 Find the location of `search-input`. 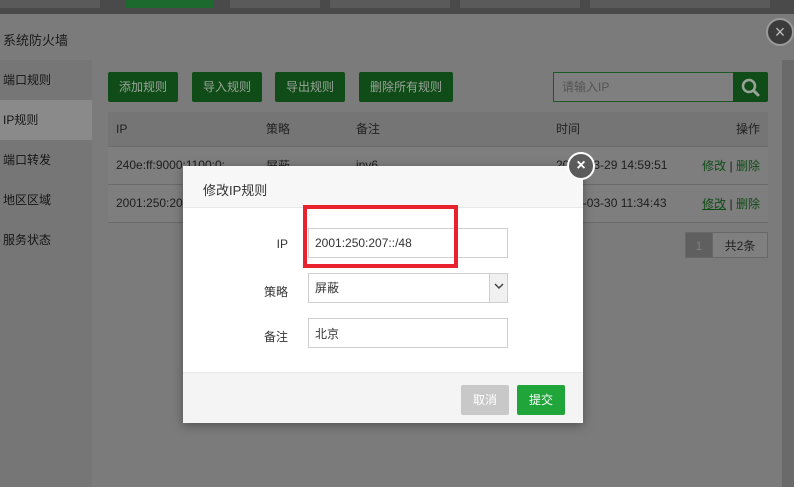

search-input is located at coordinates (641, 87).